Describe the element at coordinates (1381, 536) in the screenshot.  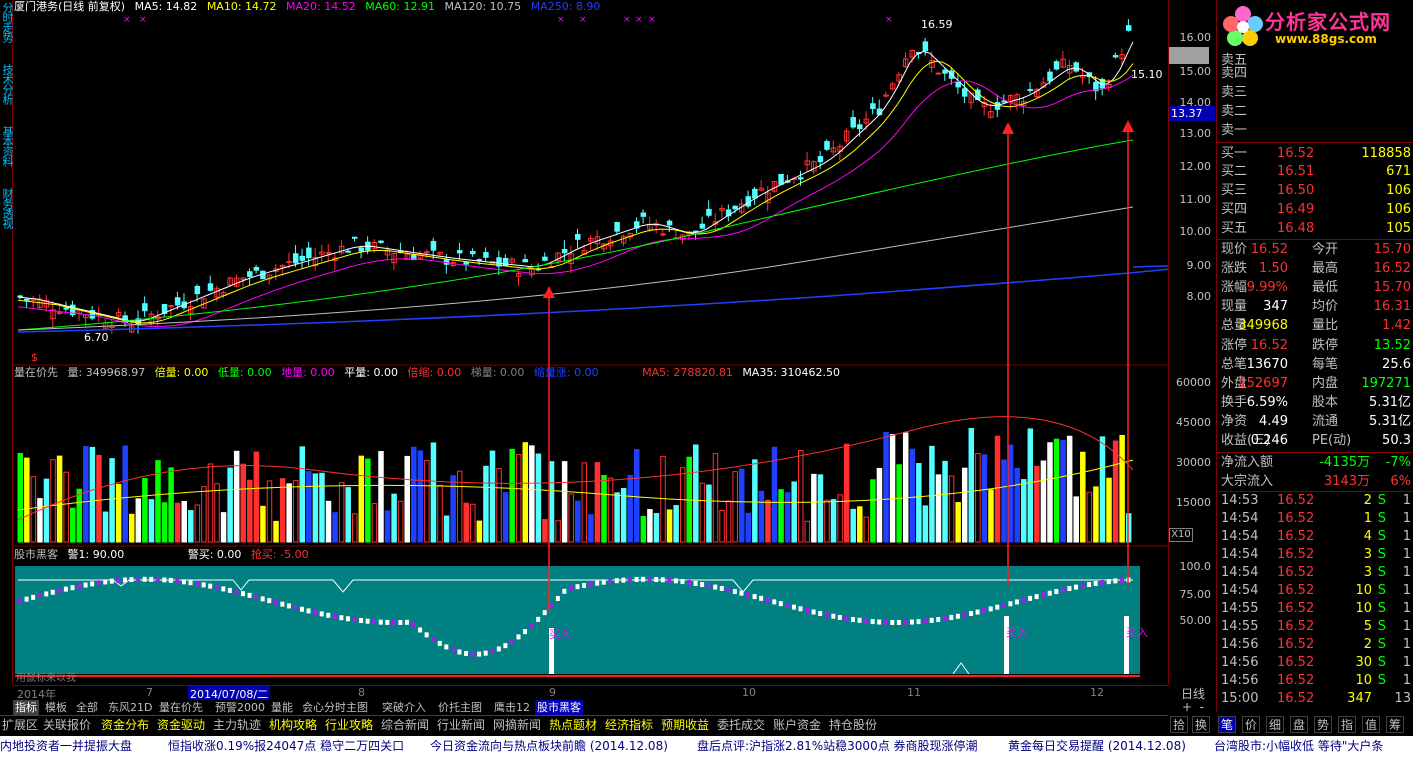
I see `tick-side: S` at that location.